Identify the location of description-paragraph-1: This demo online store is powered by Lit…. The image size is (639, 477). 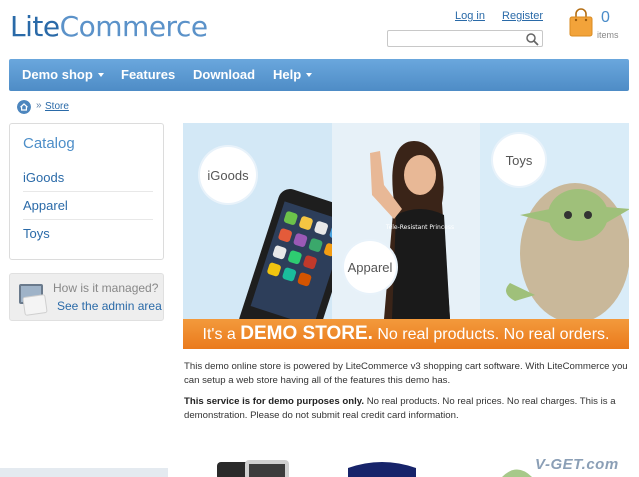
(406, 373).